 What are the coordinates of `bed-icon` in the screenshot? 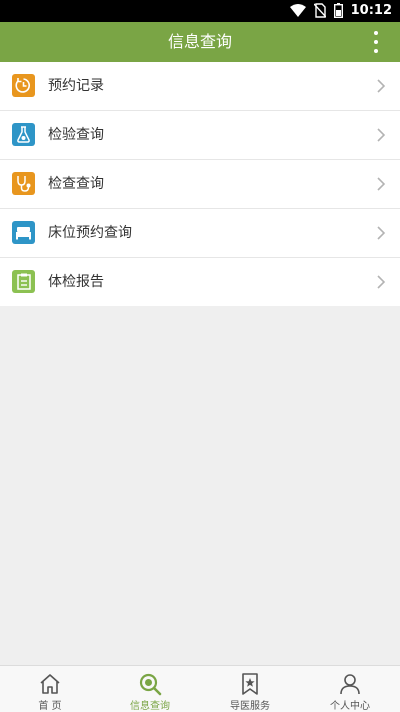 It's located at (23, 232).